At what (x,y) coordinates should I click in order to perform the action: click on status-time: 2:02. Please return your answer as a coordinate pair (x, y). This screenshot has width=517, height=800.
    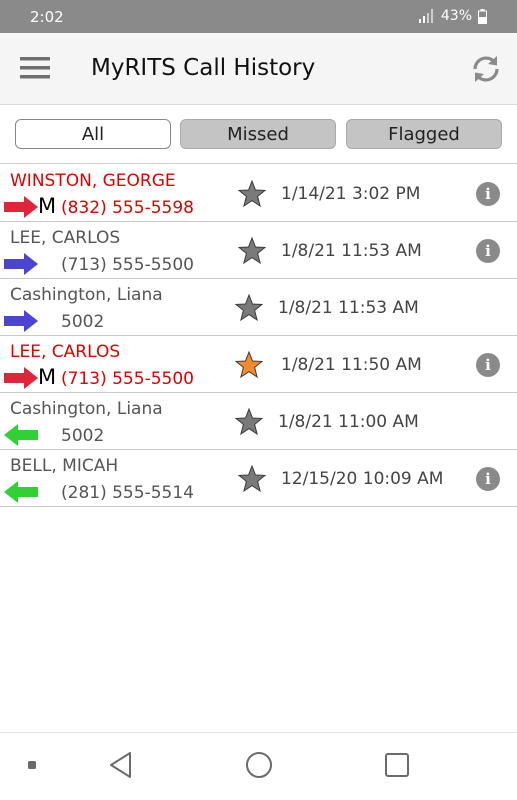
    Looking at the image, I should click on (47, 17).